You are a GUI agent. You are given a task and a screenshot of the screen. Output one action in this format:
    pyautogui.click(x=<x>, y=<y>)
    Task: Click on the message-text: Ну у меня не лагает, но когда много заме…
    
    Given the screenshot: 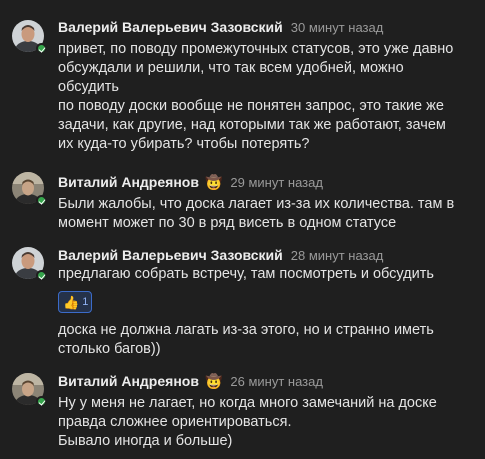 What is the action you would take?
    pyautogui.click(x=268, y=422)
    